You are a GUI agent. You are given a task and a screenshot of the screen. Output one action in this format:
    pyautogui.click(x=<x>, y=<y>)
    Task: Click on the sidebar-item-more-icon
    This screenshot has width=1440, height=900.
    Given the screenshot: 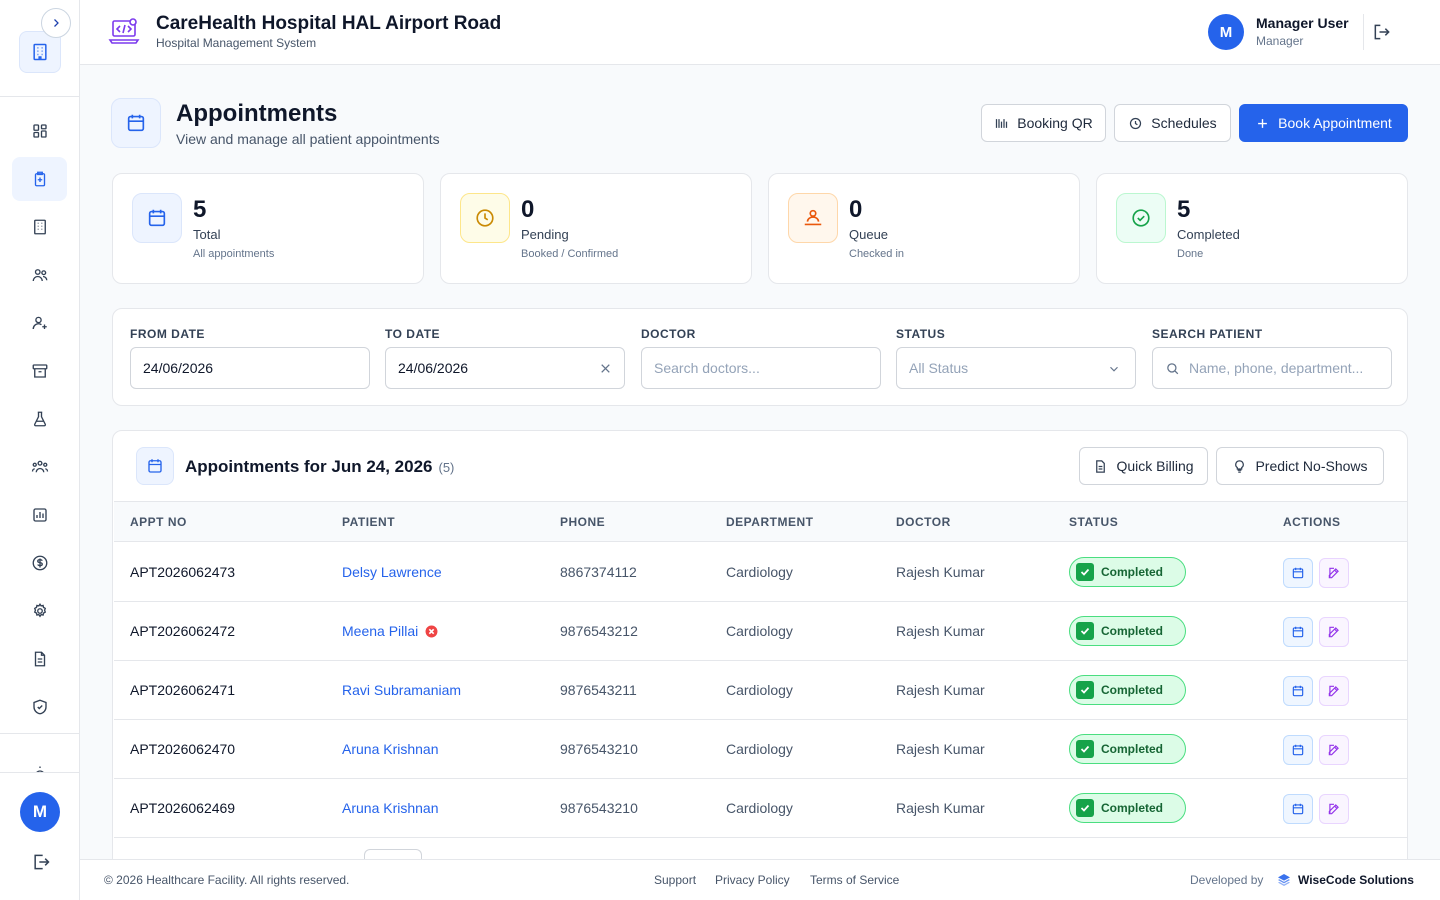 What is the action you would take?
    pyautogui.click(x=40, y=767)
    